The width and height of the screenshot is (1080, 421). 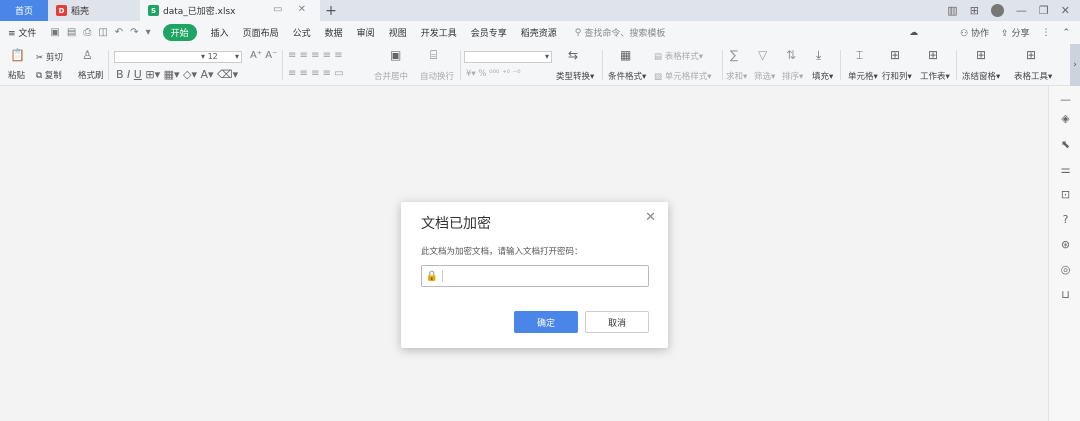 I want to click on tab-daoke-resources: 稻壳资源, so click(x=539, y=32).